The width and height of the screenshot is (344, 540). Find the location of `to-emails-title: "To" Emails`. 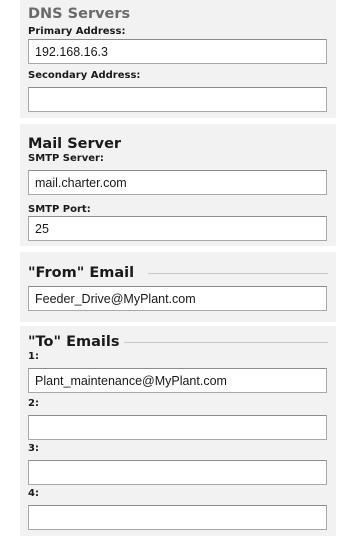

to-emails-title: "To" Emails is located at coordinates (74, 342).